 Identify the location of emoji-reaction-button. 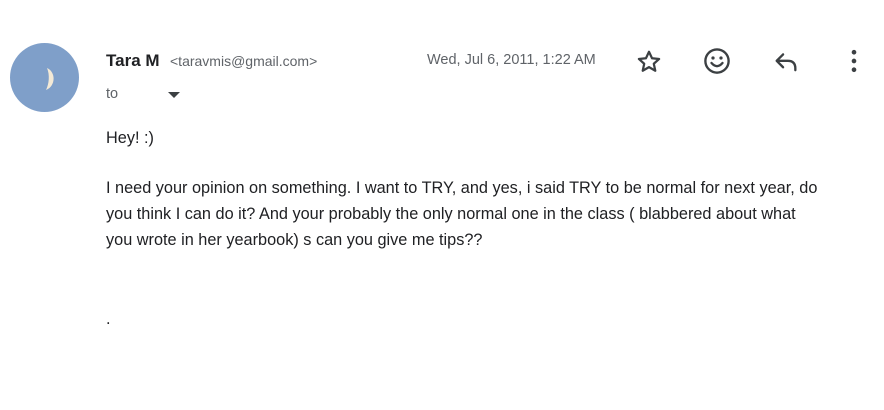
(717, 61).